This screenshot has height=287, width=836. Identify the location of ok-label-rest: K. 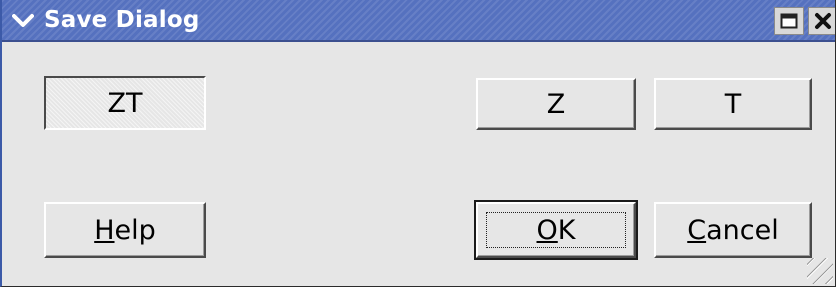
(566, 230).